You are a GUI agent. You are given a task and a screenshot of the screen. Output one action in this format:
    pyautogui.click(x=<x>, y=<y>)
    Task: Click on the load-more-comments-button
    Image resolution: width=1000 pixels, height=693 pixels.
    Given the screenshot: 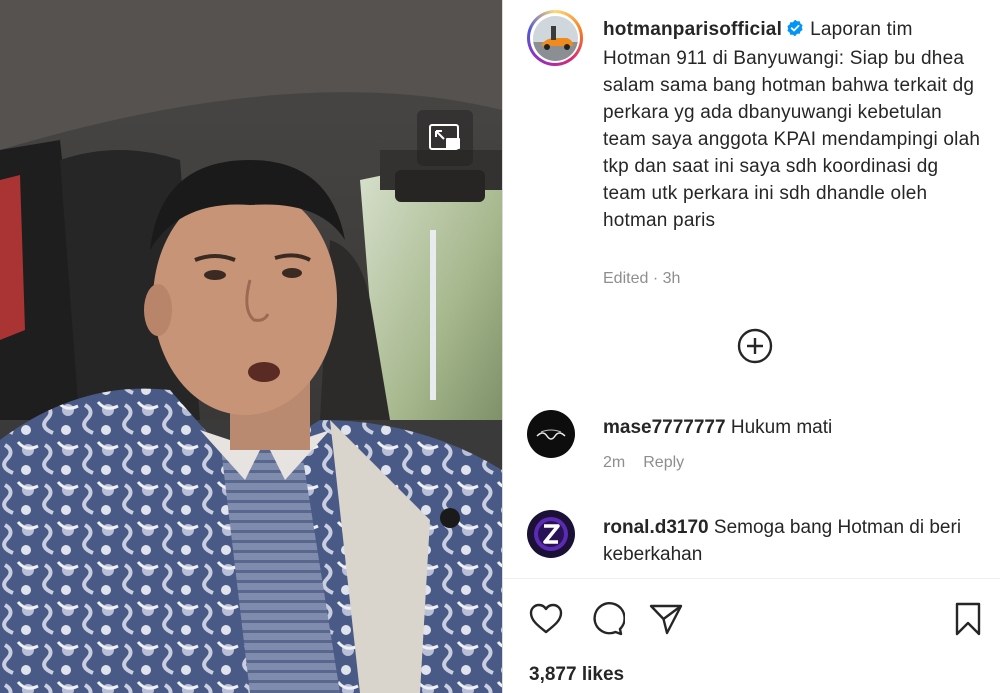 What is the action you would take?
    pyautogui.click(x=755, y=346)
    